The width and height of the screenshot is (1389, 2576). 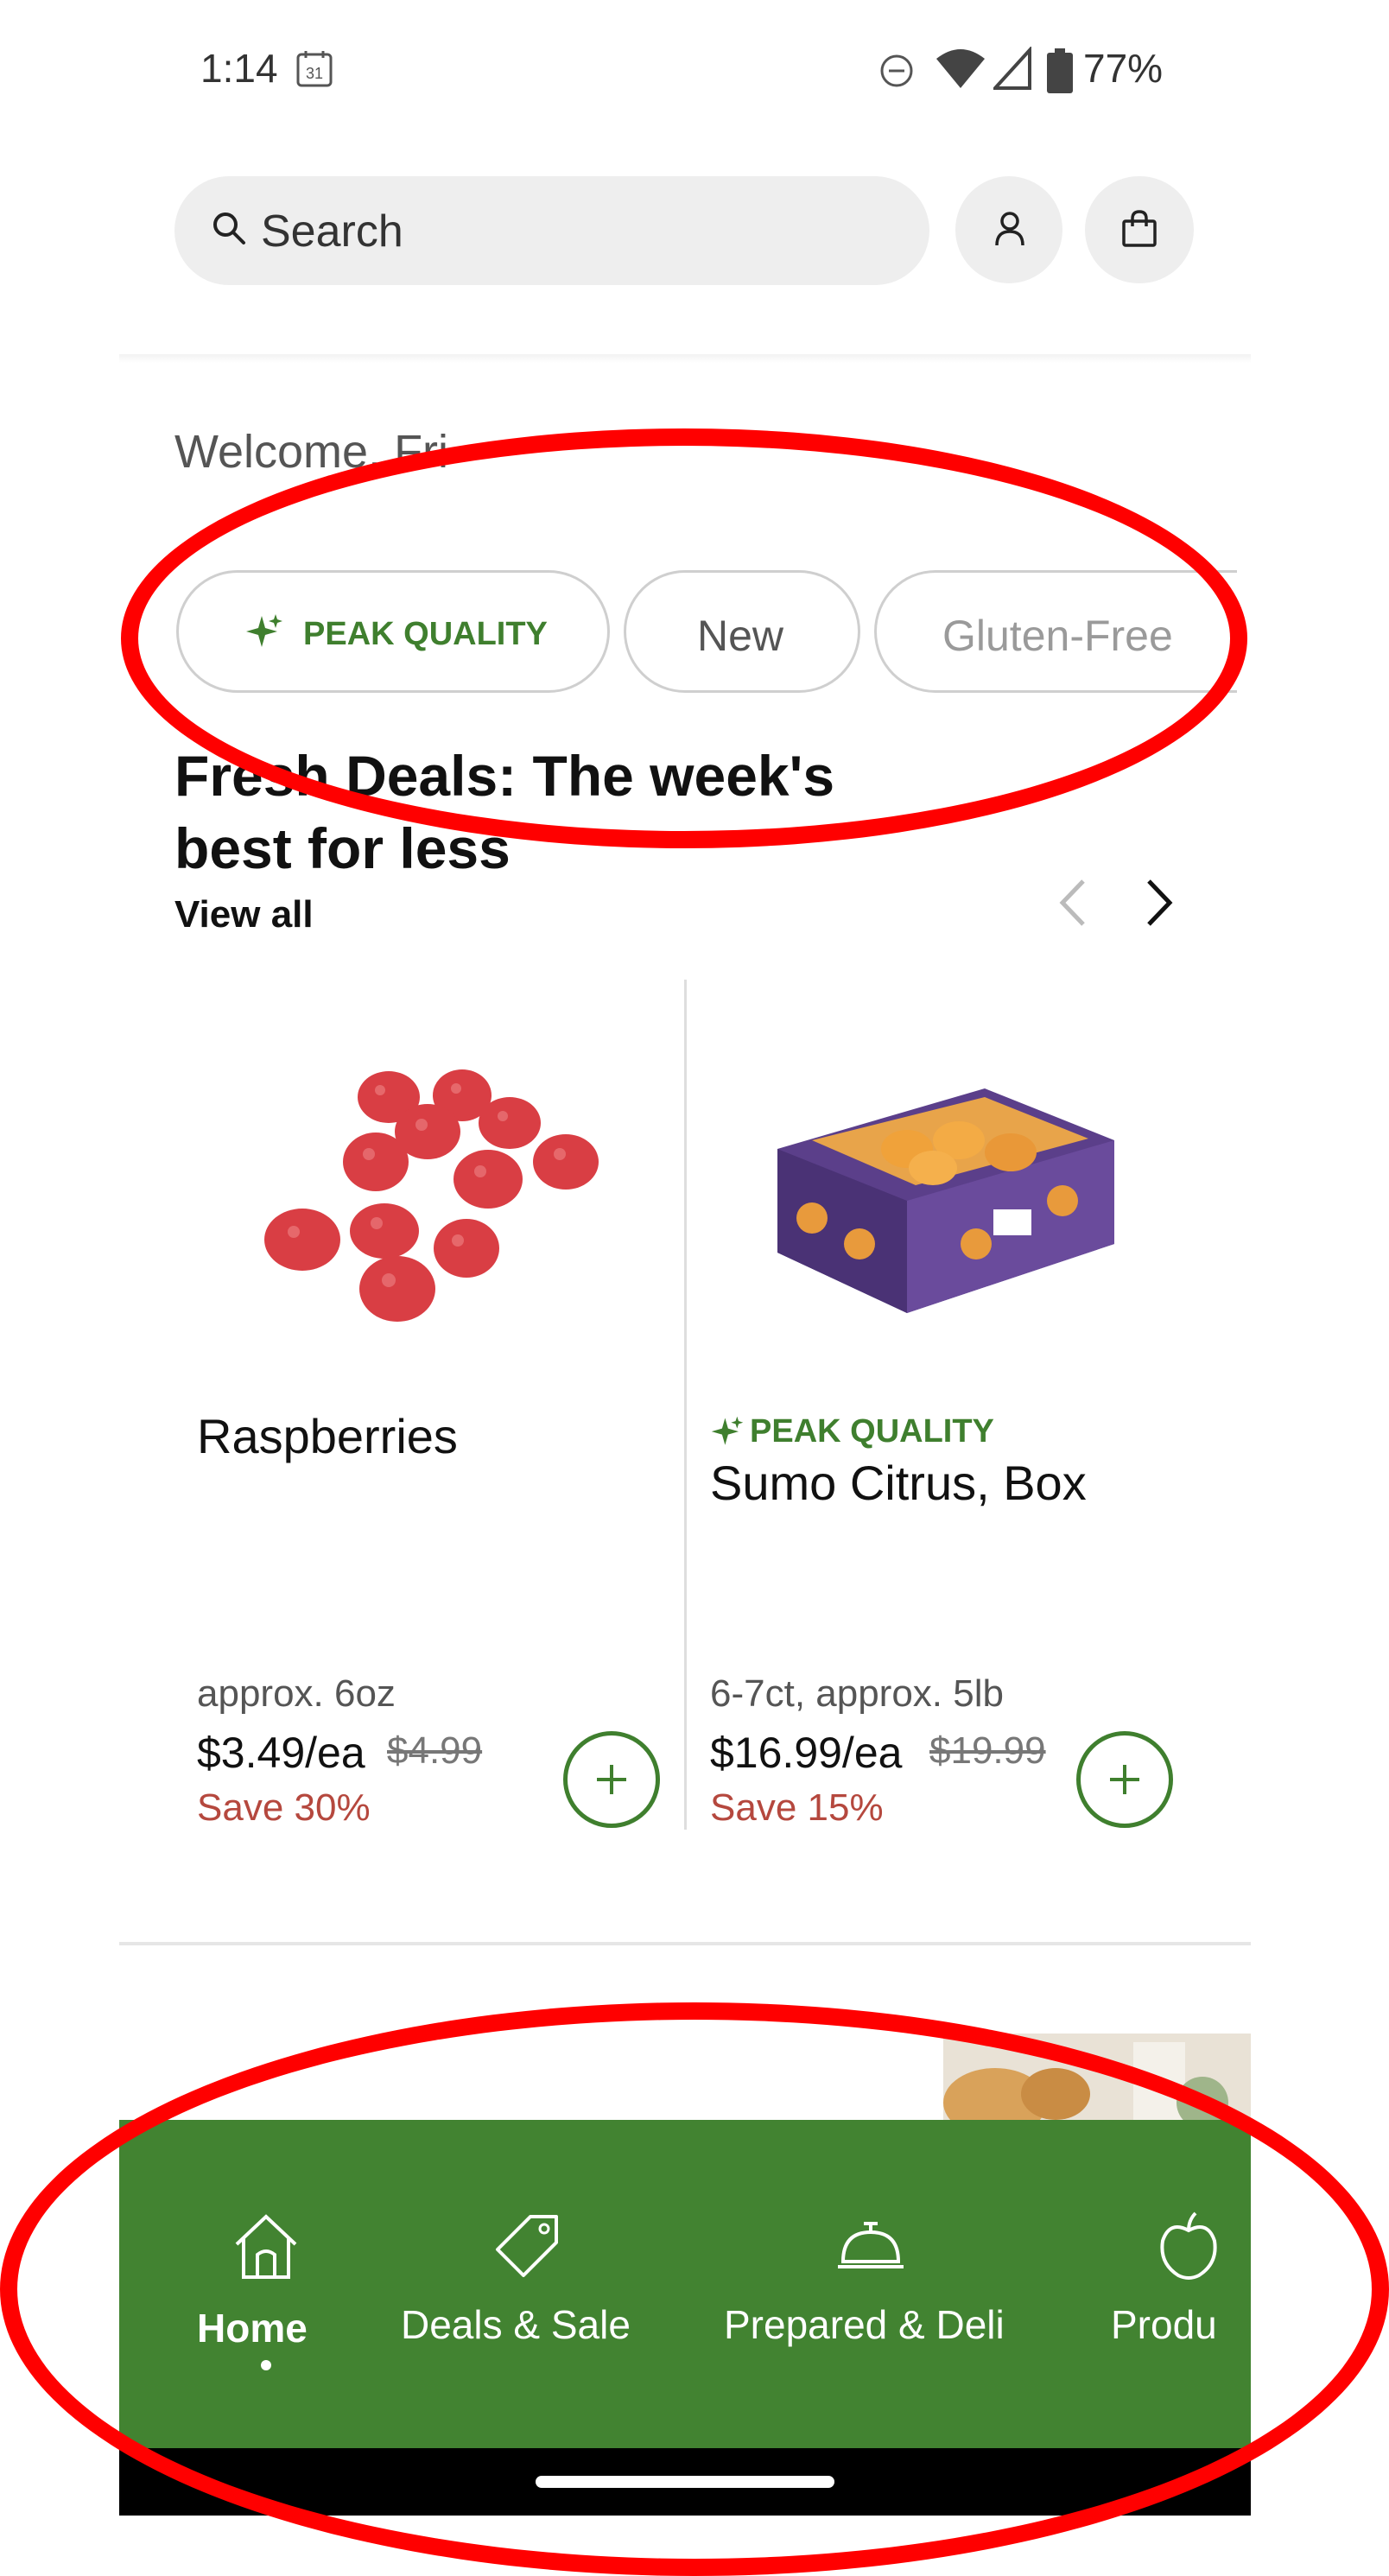 I want to click on view-all-link: View all, so click(x=244, y=914).